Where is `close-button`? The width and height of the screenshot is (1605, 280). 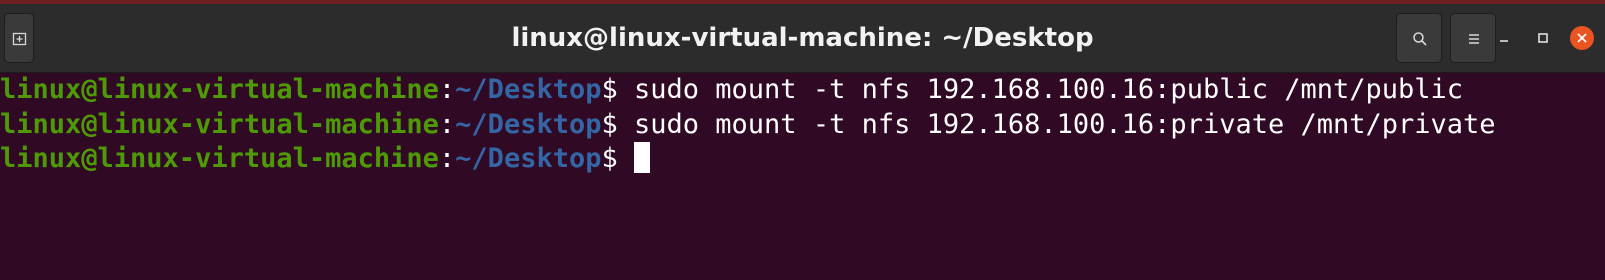 close-button is located at coordinates (1582, 38).